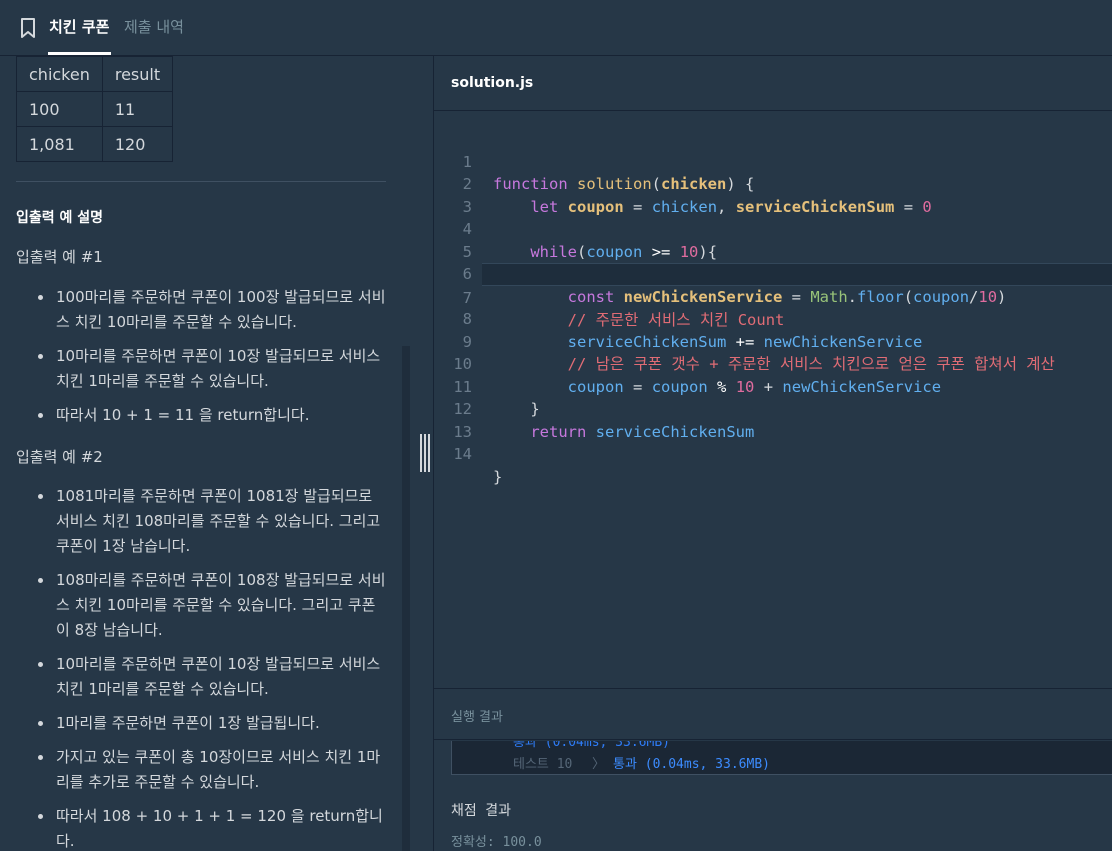 The width and height of the screenshot is (1112, 851). I want to click on code-line: 12 return serviceChickenSum, so click(773, 408).